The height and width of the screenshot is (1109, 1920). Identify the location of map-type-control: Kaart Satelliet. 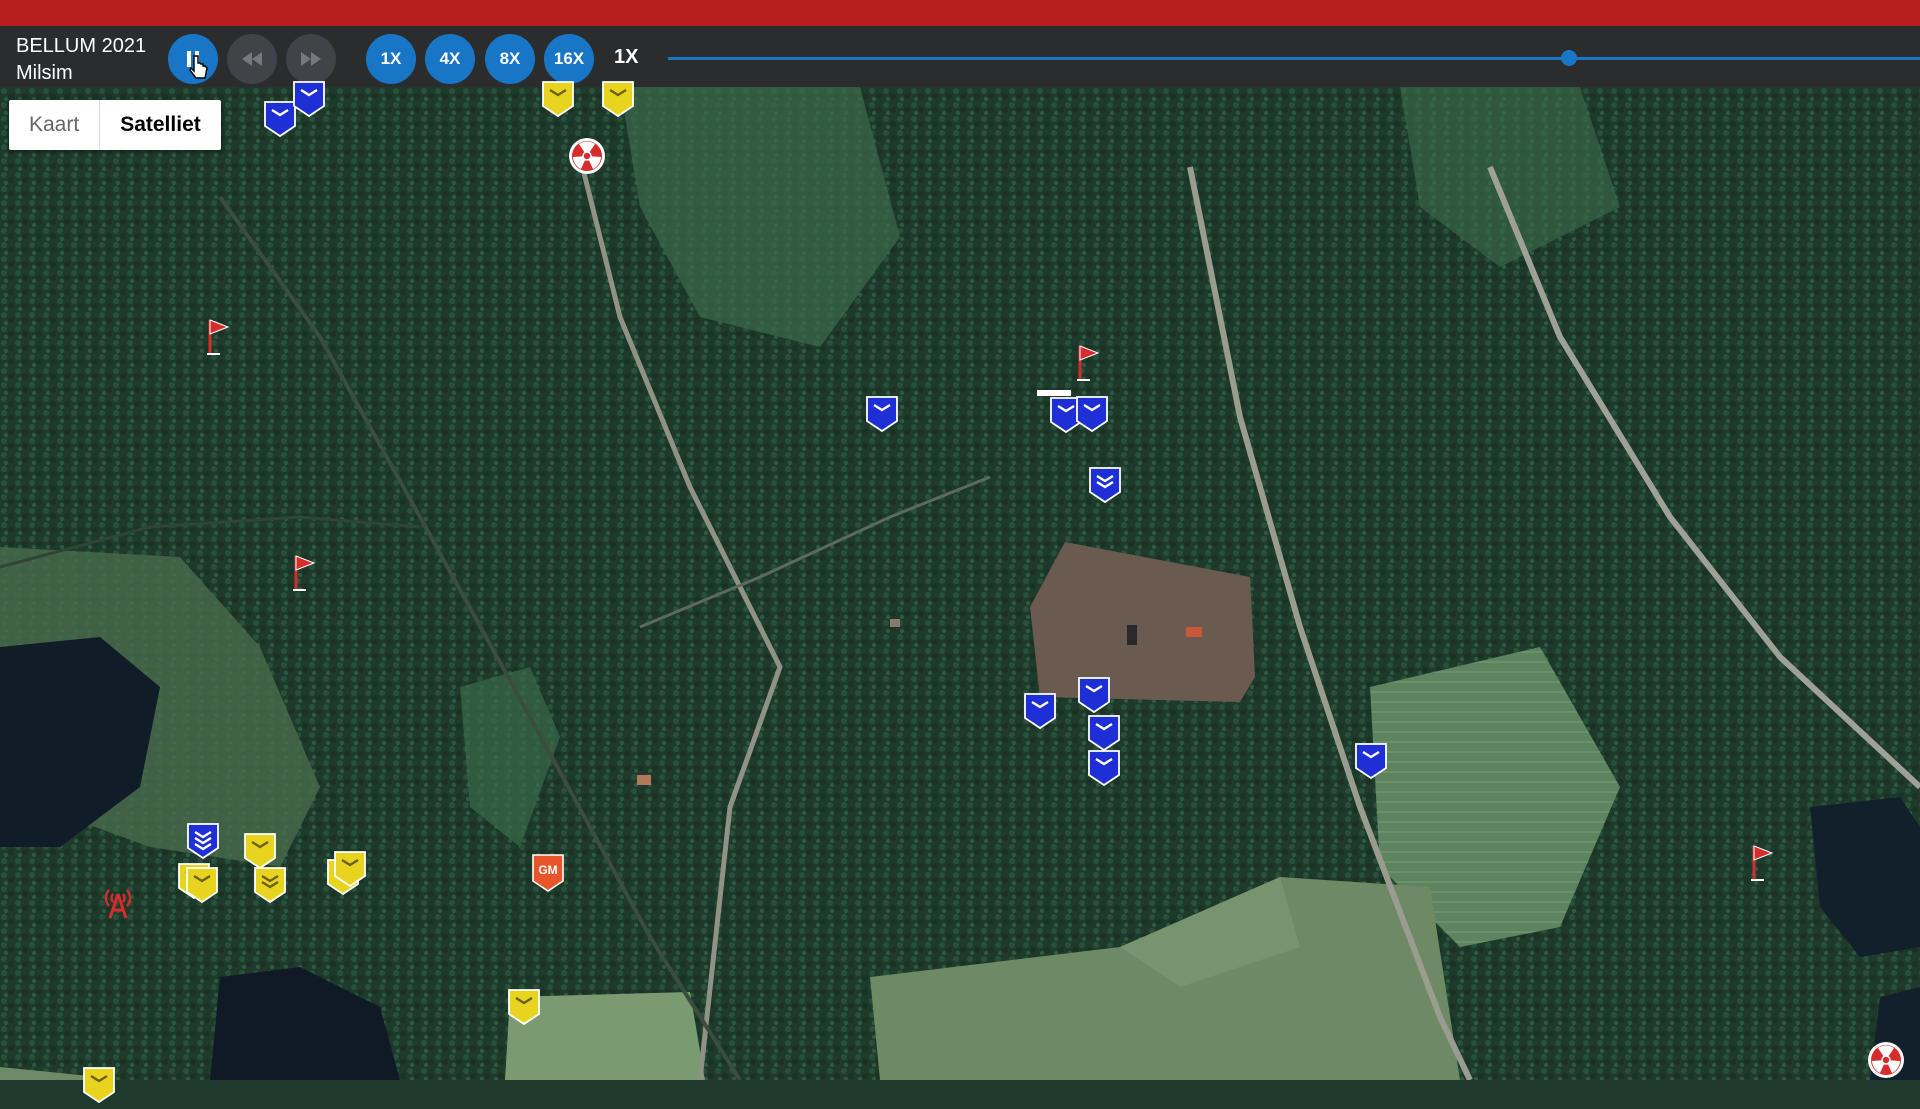
(115, 125).